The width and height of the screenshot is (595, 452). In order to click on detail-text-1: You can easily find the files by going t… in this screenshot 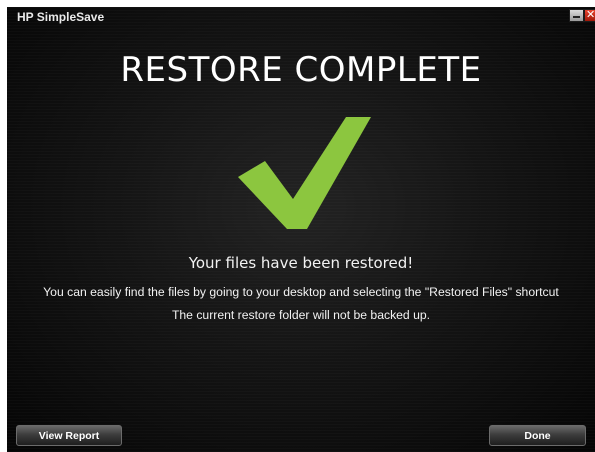, I will do `click(301, 292)`.